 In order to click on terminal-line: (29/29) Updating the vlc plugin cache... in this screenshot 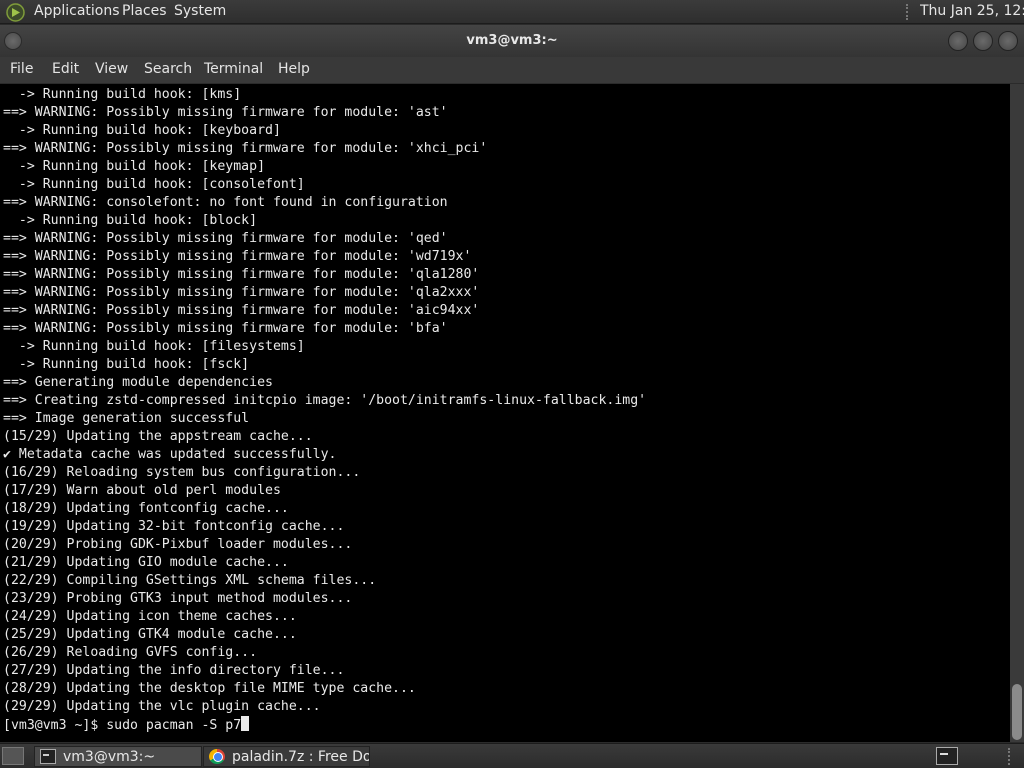, I will do `click(162, 706)`.